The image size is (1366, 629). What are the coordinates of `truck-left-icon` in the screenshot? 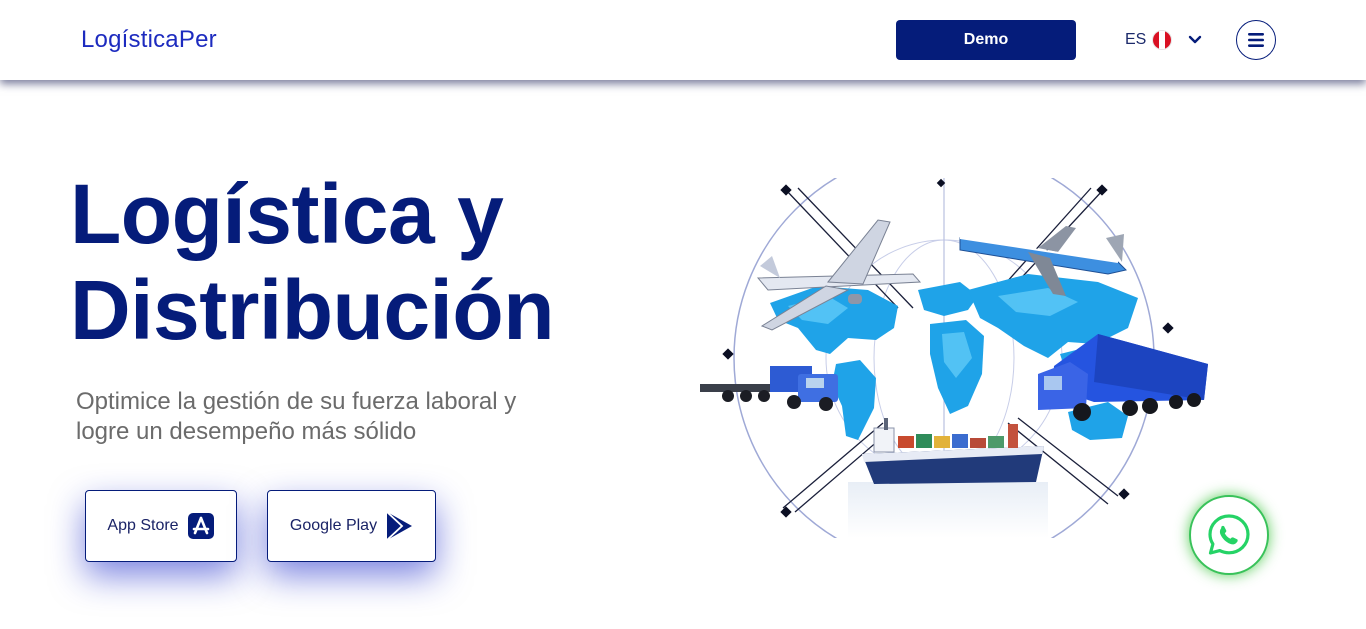 It's located at (769, 388).